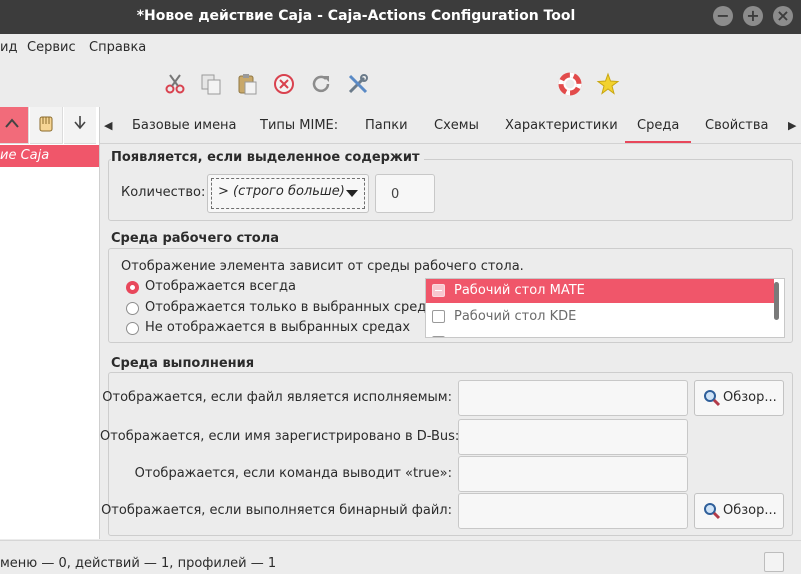 This screenshot has width=801, height=574. I want to click on close-button: ×, so click(783, 16).